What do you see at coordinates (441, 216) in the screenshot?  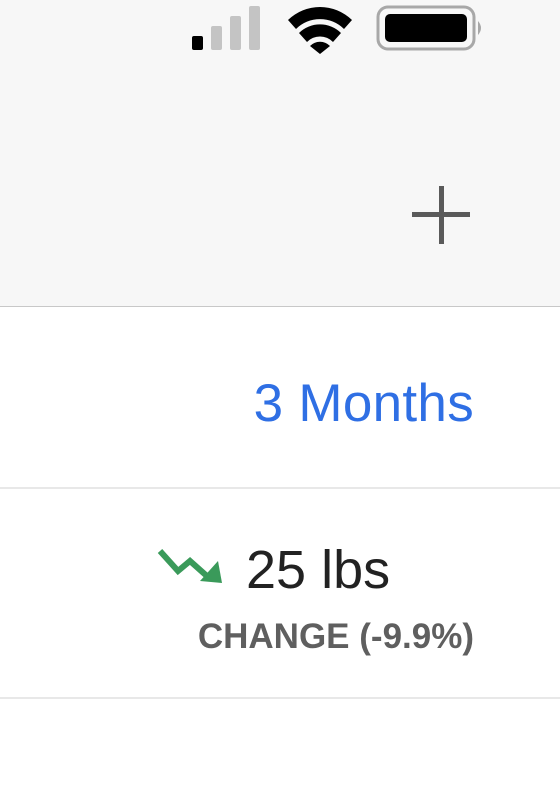 I see `add-button` at bounding box center [441, 216].